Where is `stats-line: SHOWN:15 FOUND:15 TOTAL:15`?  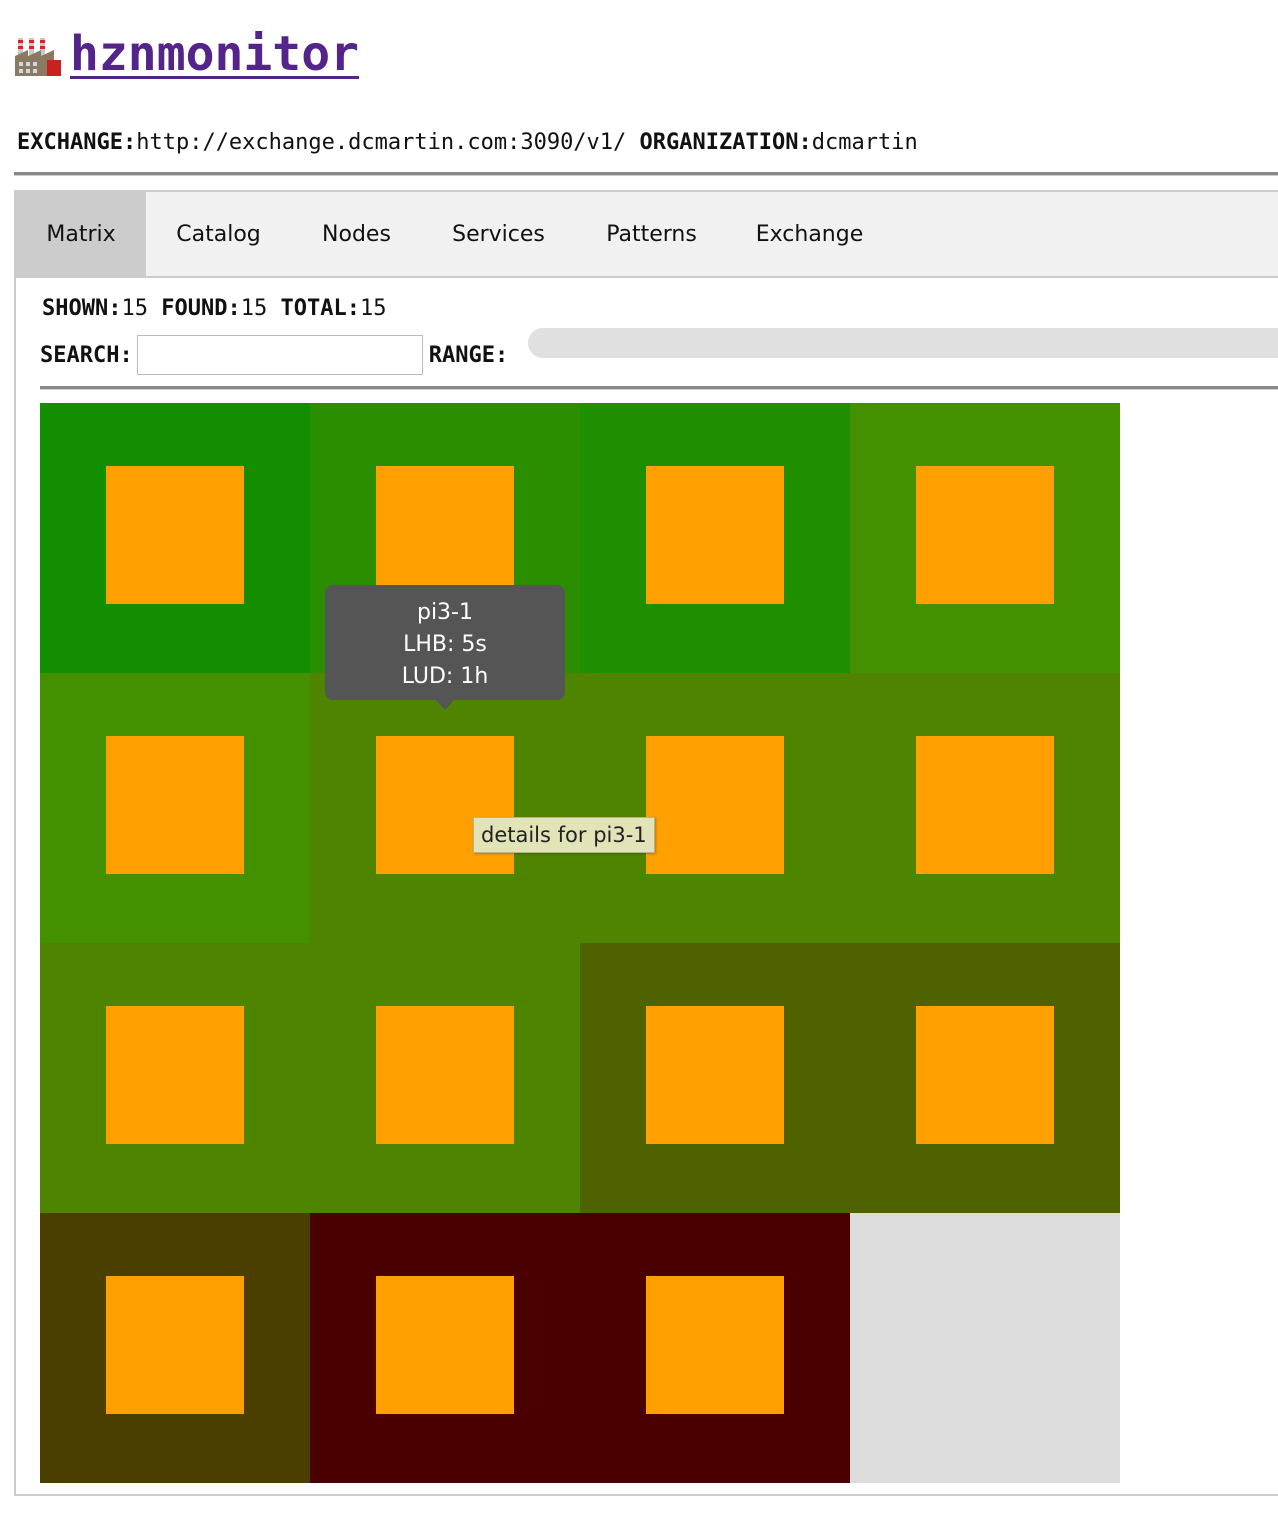
stats-line: SHOWN:15 FOUND:15 TOTAL:15 is located at coordinates (214, 309).